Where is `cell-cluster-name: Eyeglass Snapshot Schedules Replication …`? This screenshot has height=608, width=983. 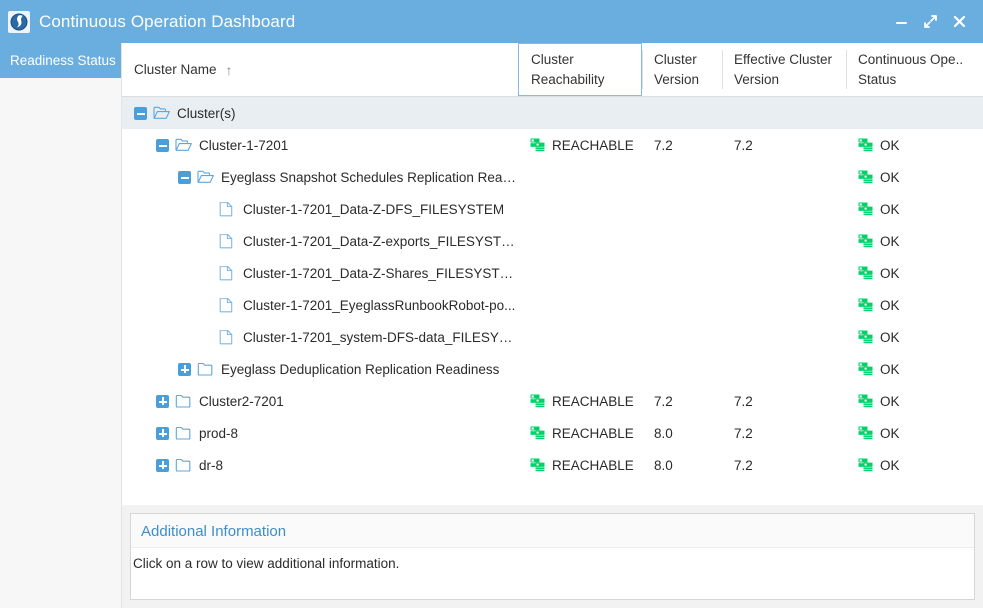
cell-cluster-name: Eyeglass Snapshot Schedules Replication … is located at coordinates (320, 177).